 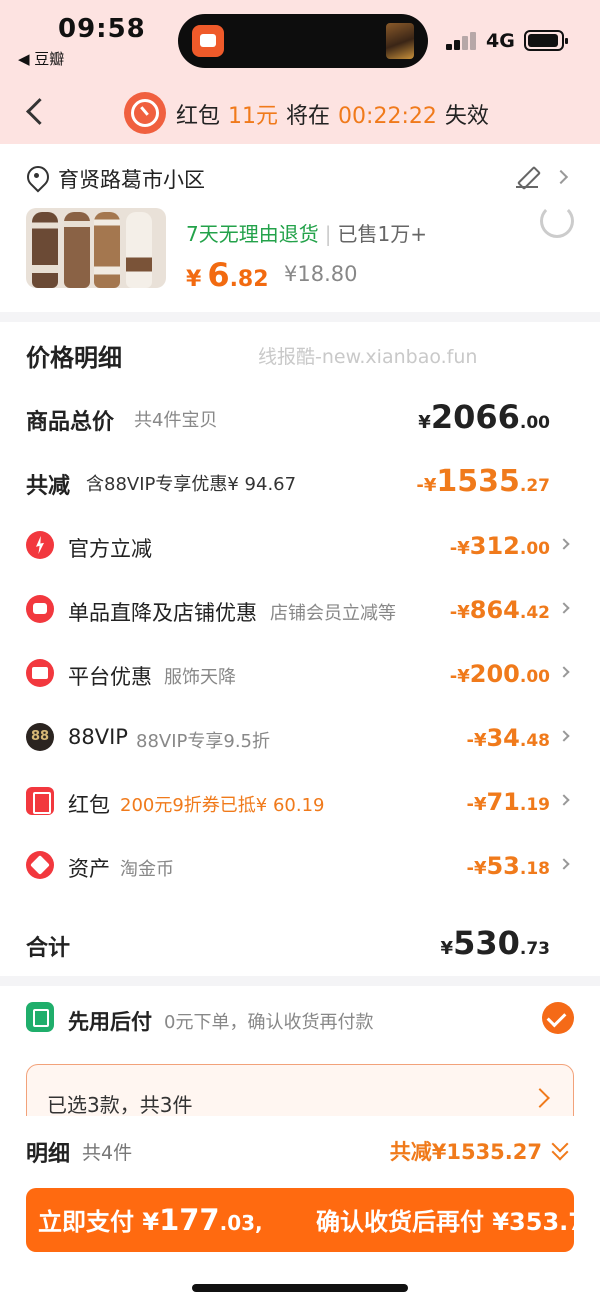 I want to click on price-detail-title: 价格明细, so click(x=74, y=358).